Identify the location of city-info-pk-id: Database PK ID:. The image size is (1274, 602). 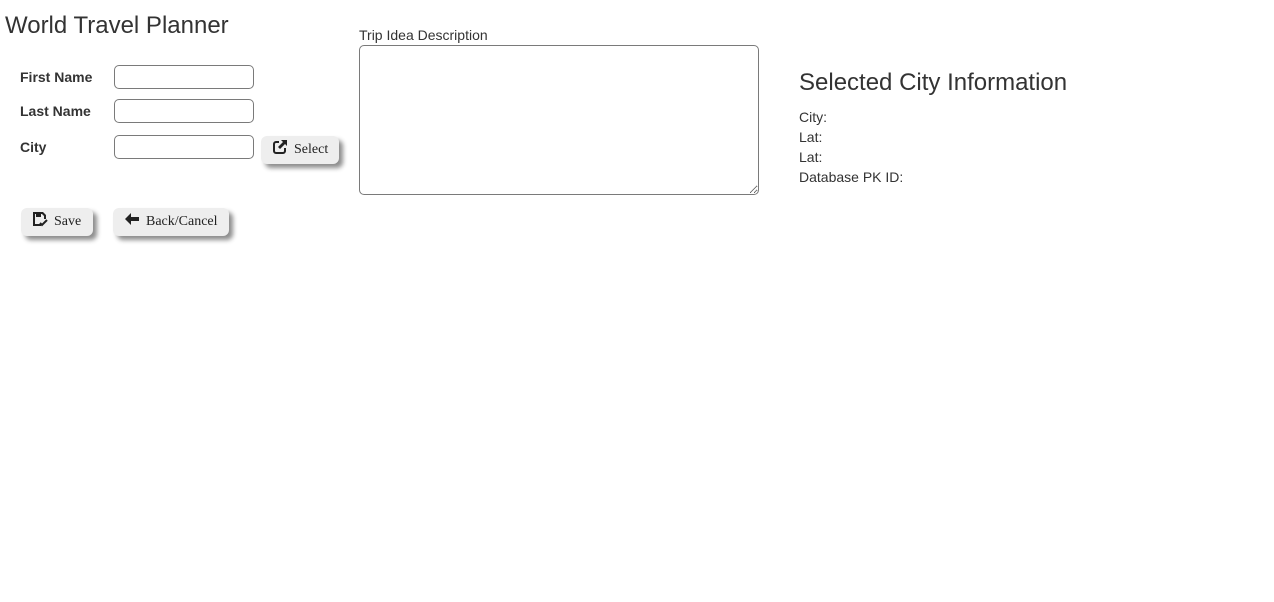
(851, 177).